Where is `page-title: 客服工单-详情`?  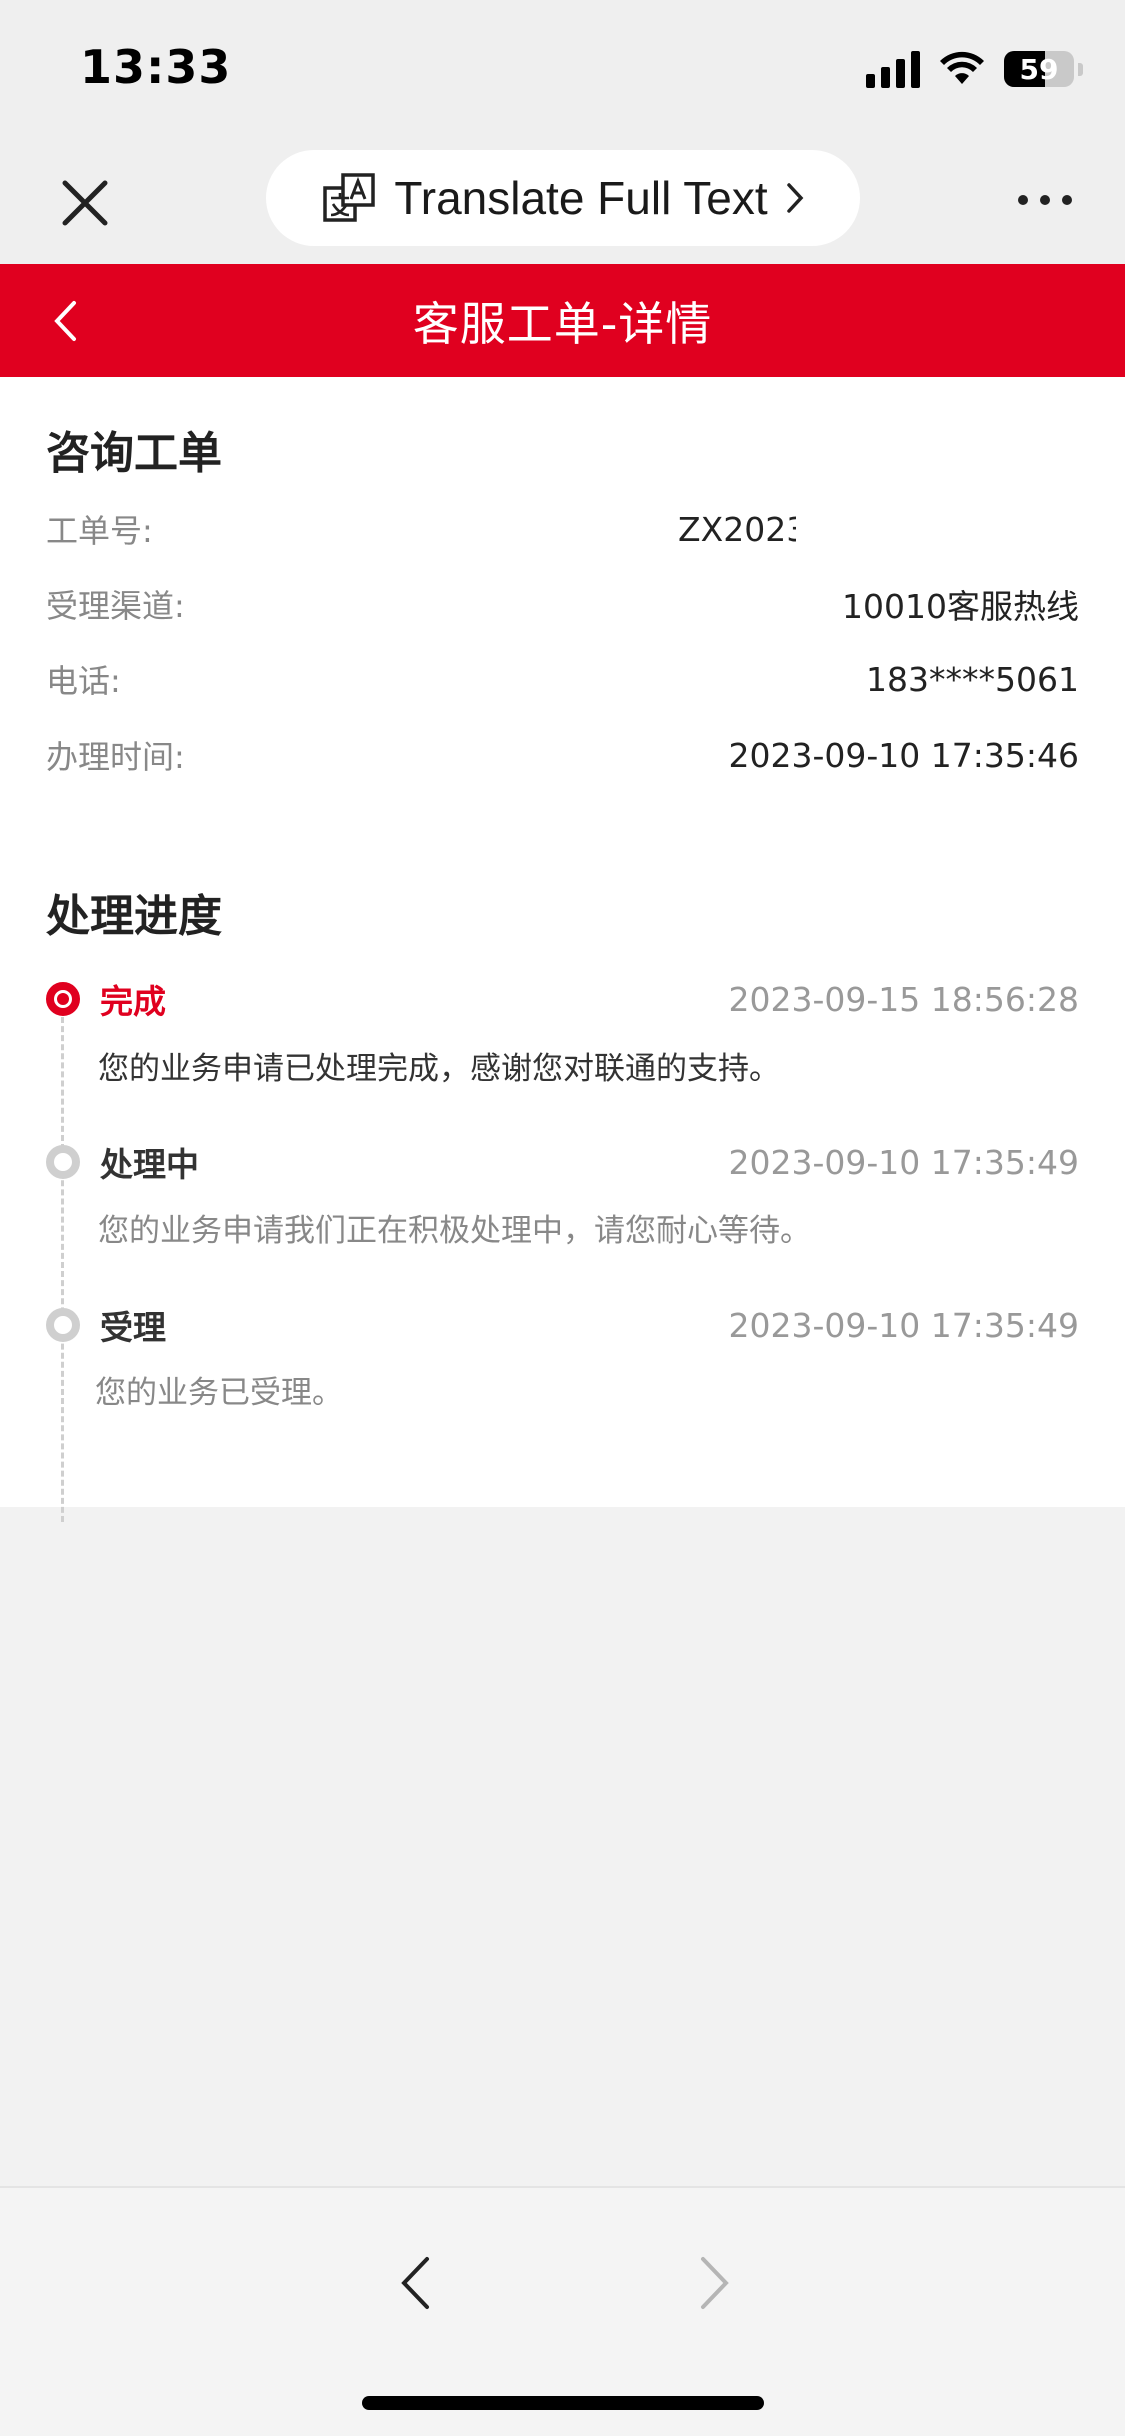 page-title: 客服工单-详情 is located at coordinates (562, 323).